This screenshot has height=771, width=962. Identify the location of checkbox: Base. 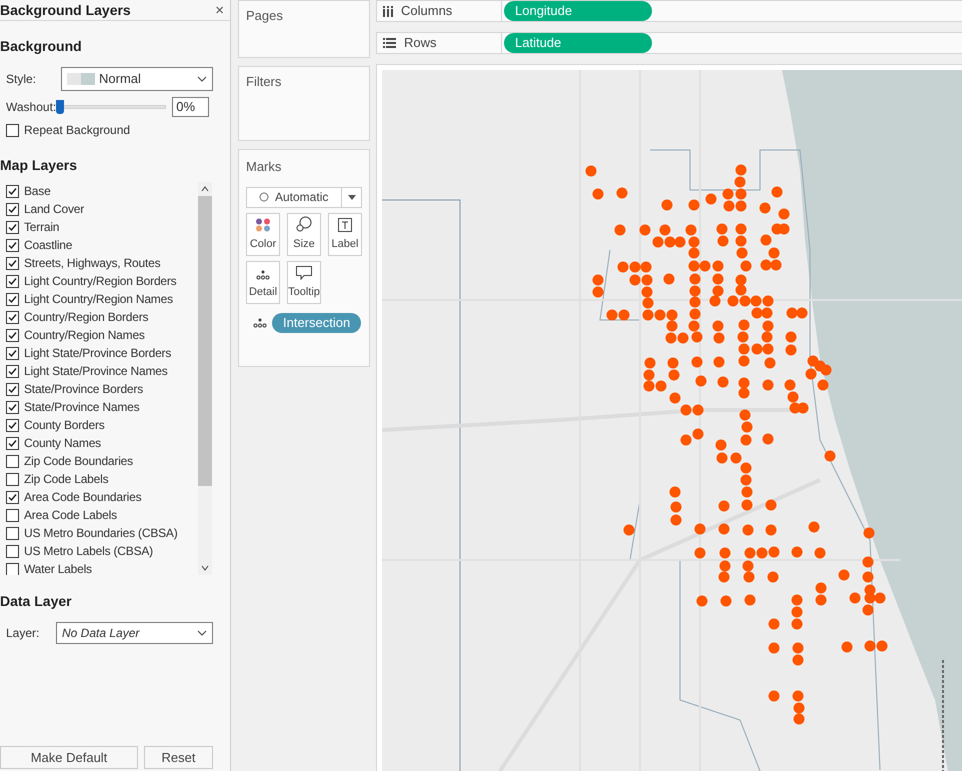
(102, 191).